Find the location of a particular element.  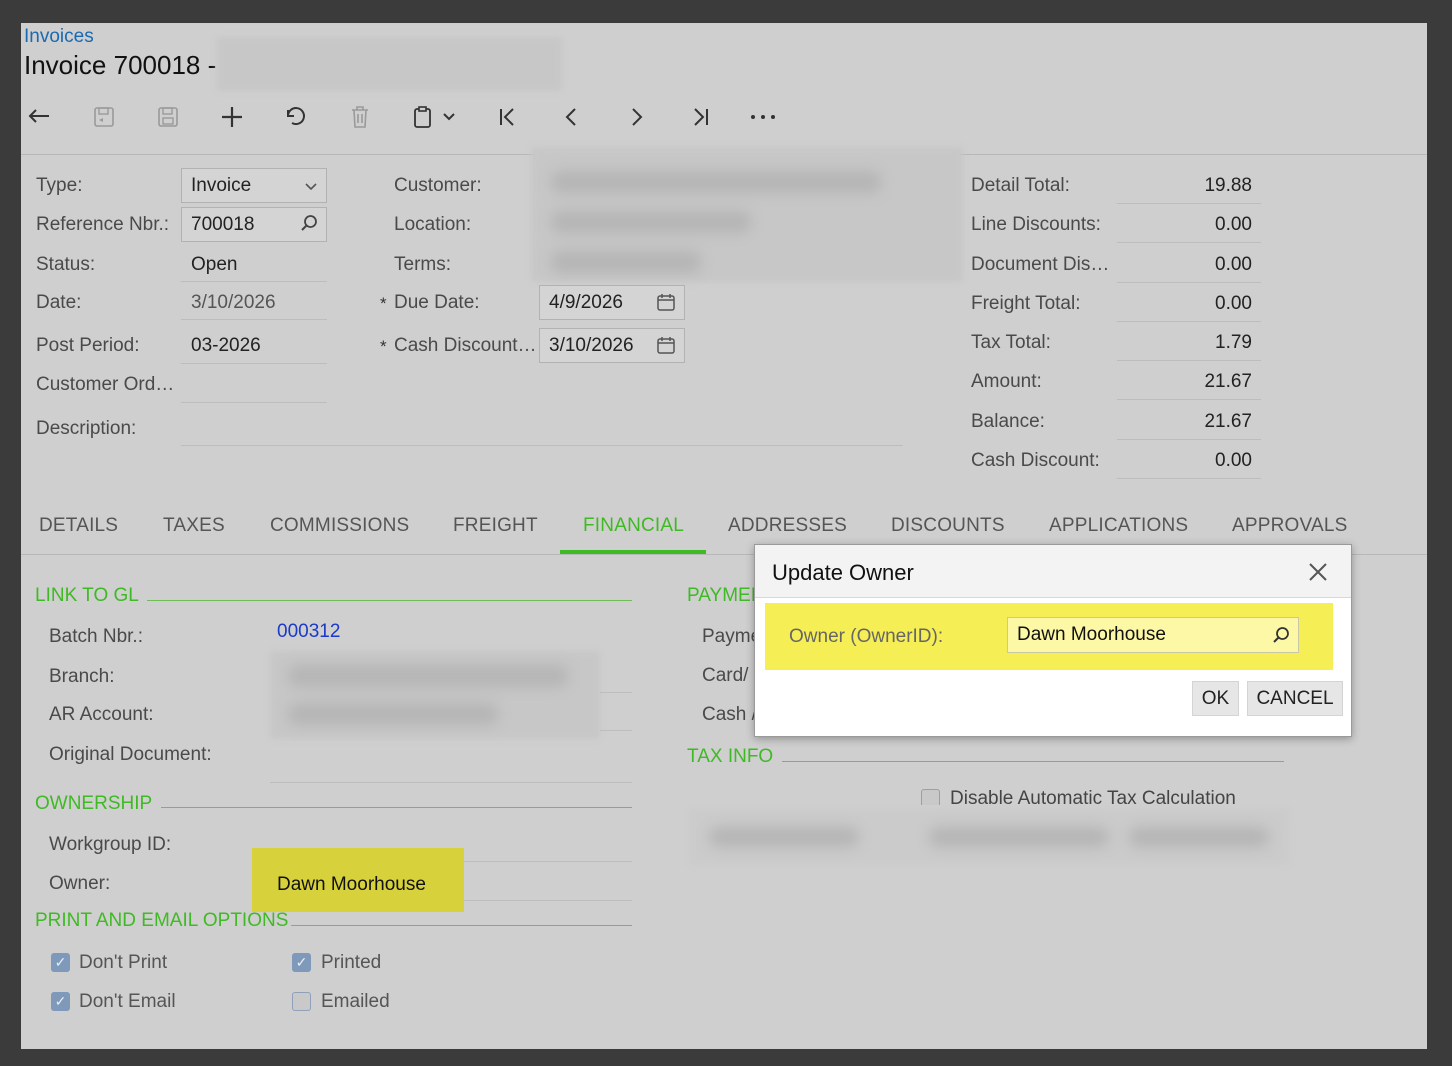

location-label: Location: is located at coordinates (433, 224).